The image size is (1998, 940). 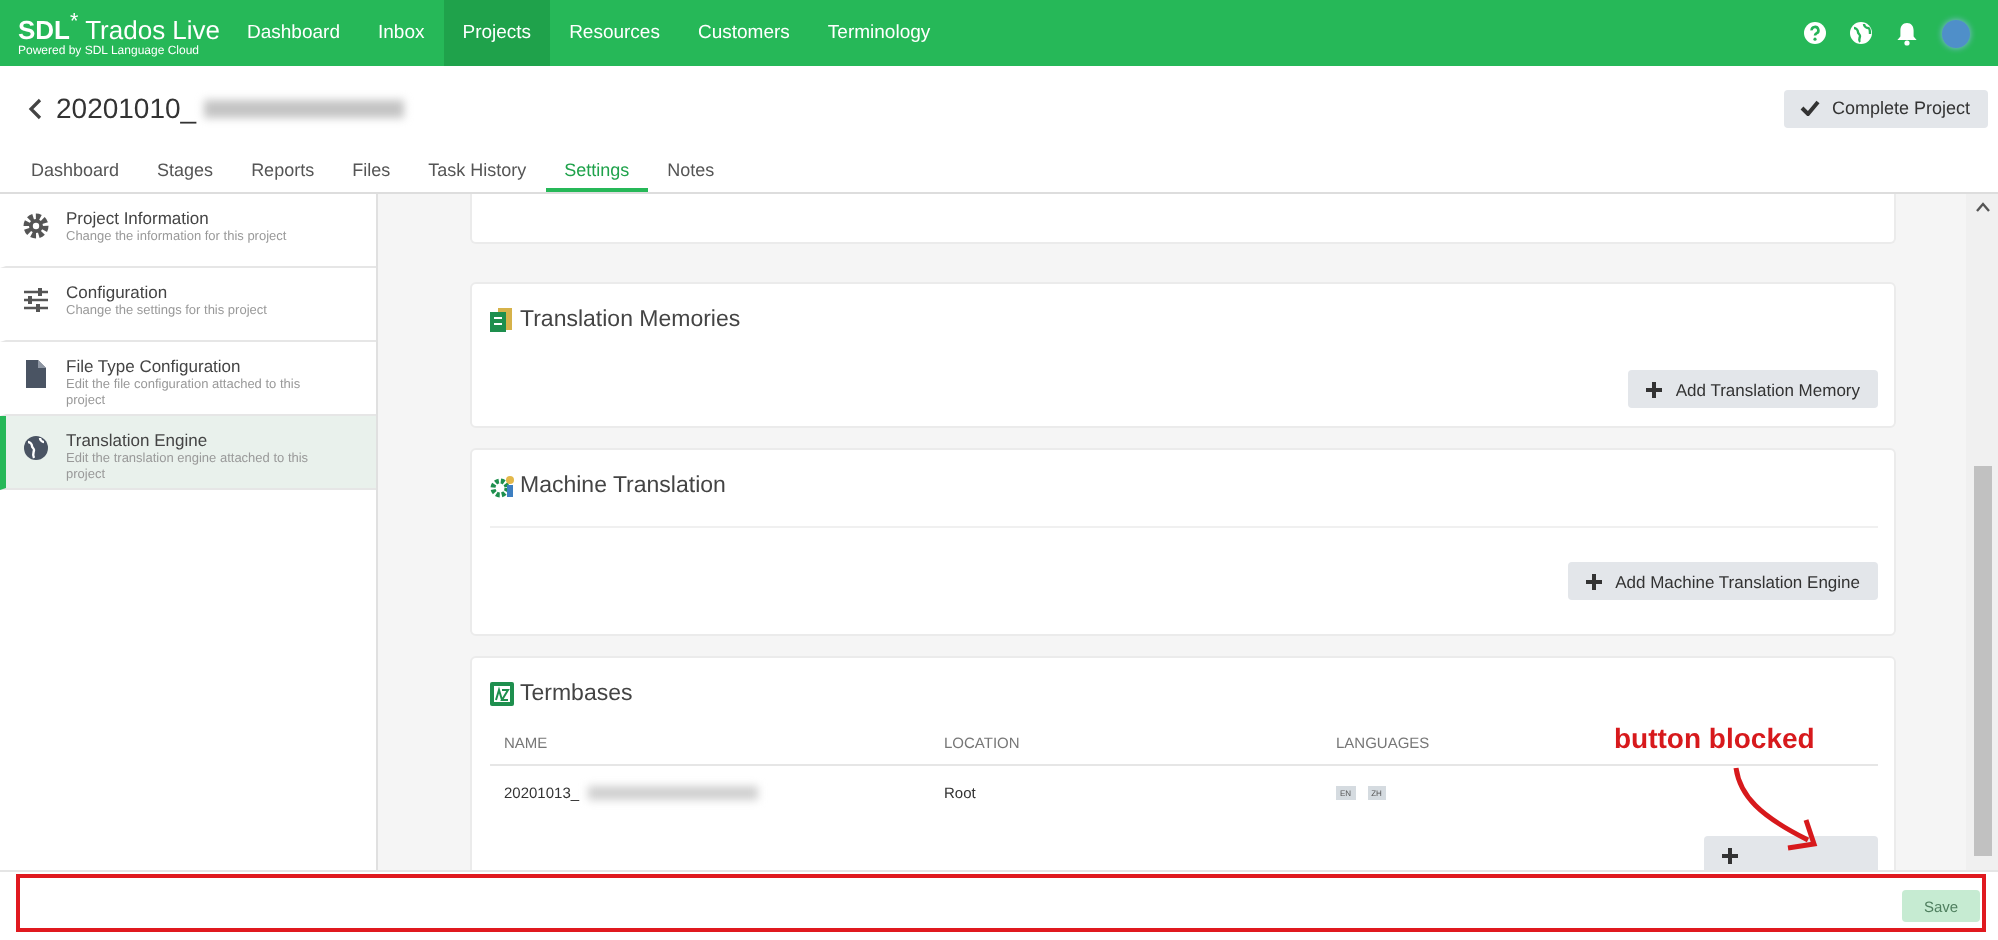 What do you see at coordinates (36, 300) in the screenshot?
I see `sliders-icon` at bounding box center [36, 300].